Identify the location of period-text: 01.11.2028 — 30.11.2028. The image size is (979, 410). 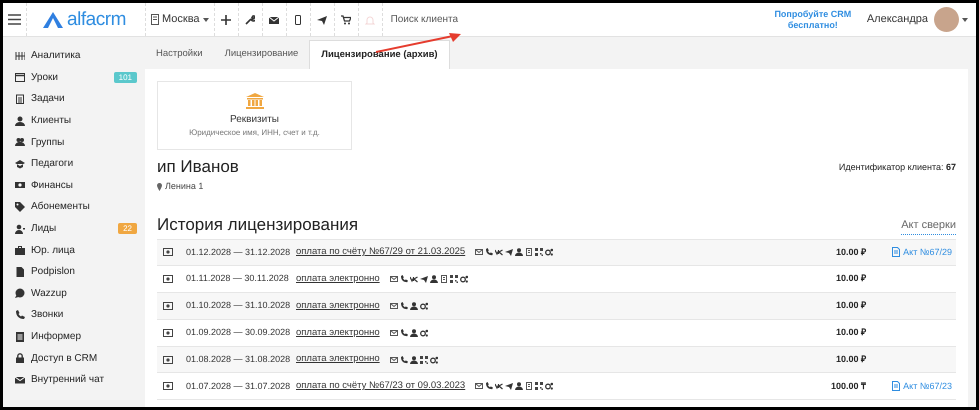
(238, 279).